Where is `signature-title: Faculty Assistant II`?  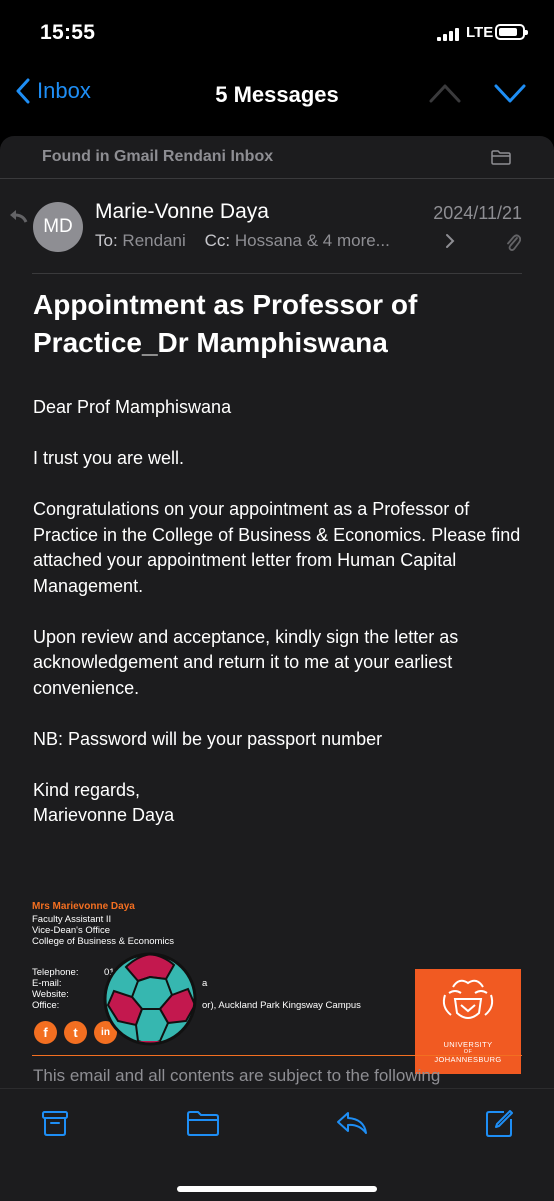
signature-title: Faculty Assistant II is located at coordinates (72, 919).